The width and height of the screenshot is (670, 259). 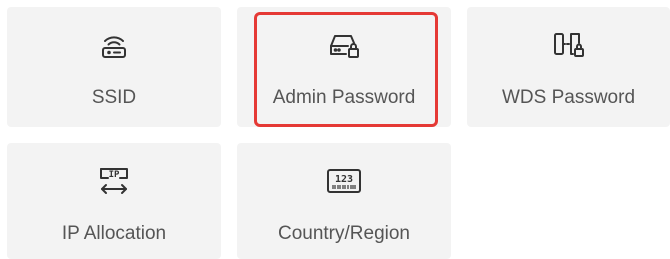 I want to click on tile-ssid: SSID, so click(x=114, y=67).